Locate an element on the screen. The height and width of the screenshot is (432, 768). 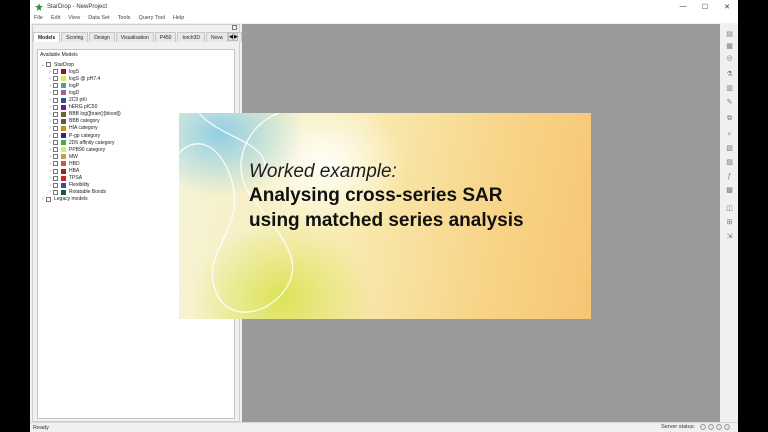
toolbar-tool-icon: ◎ is located at coordinates (729, 58).